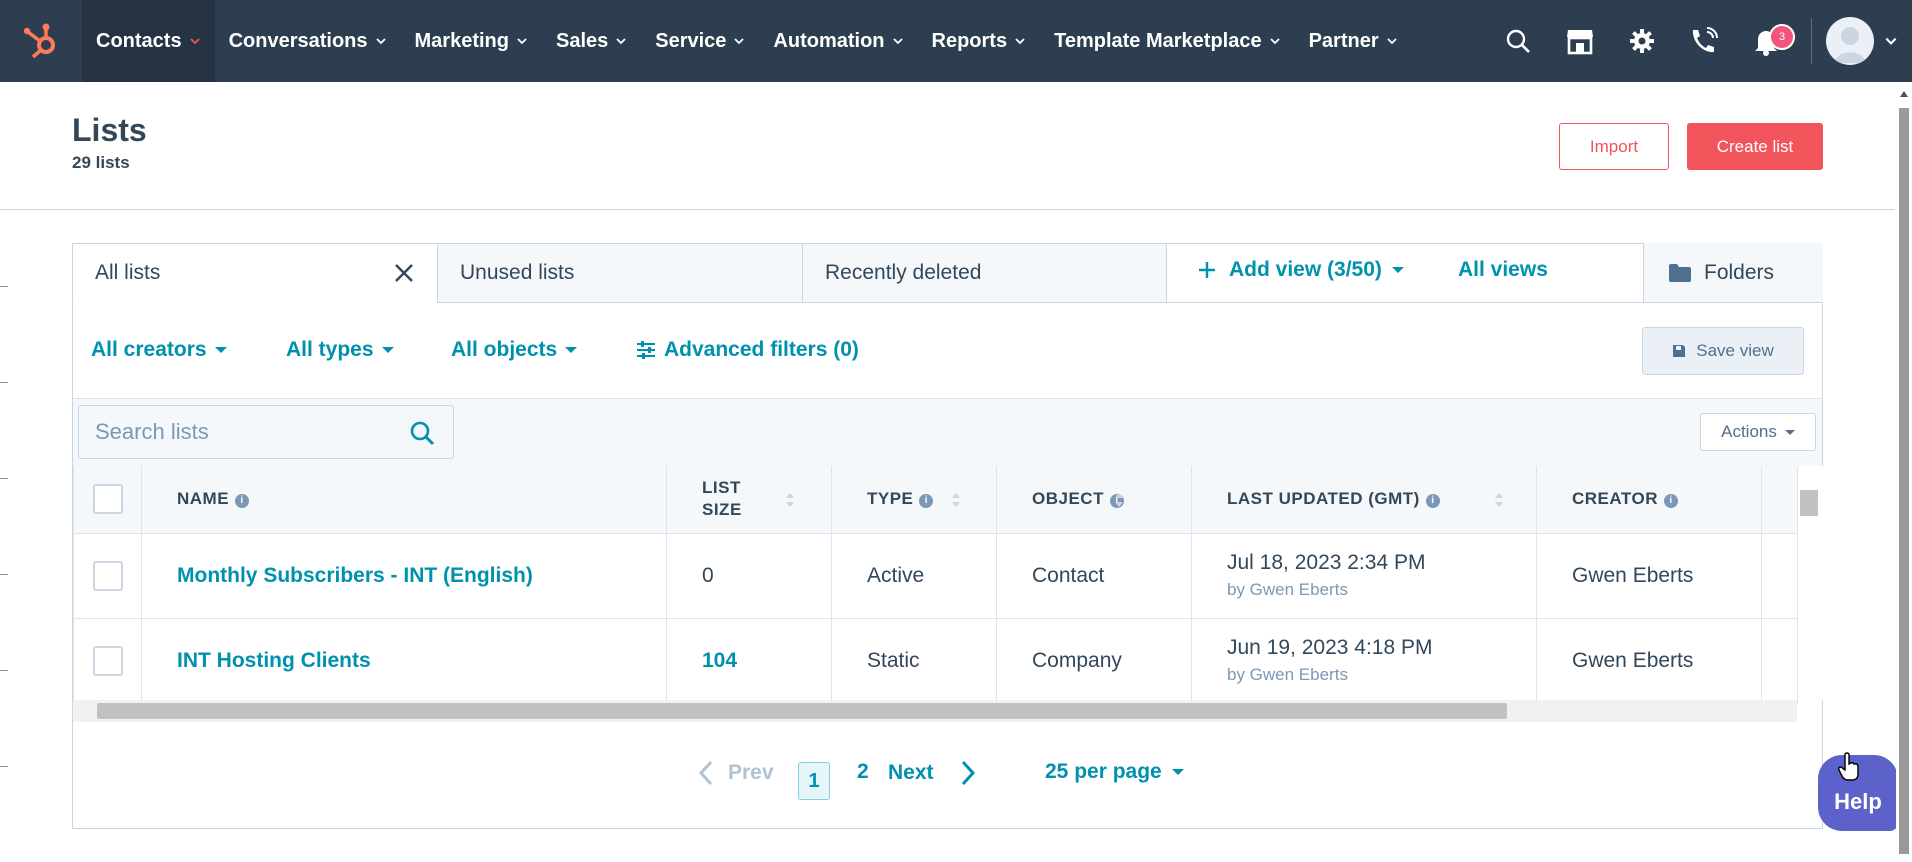  I want to click on folders-button: Folders, so click(1733, 273).